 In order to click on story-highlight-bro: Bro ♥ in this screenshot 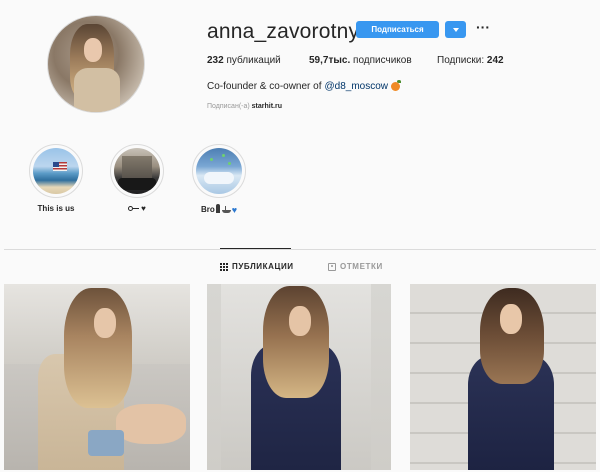, I will do `click(219, 179)`.